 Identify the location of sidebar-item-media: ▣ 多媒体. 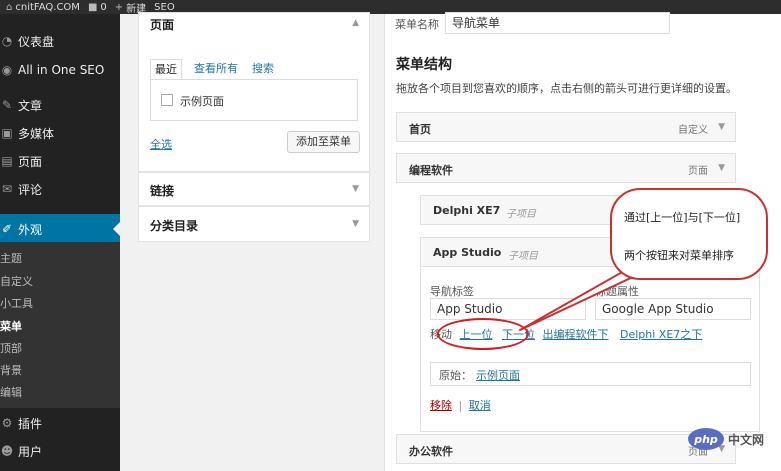
(60, 133).